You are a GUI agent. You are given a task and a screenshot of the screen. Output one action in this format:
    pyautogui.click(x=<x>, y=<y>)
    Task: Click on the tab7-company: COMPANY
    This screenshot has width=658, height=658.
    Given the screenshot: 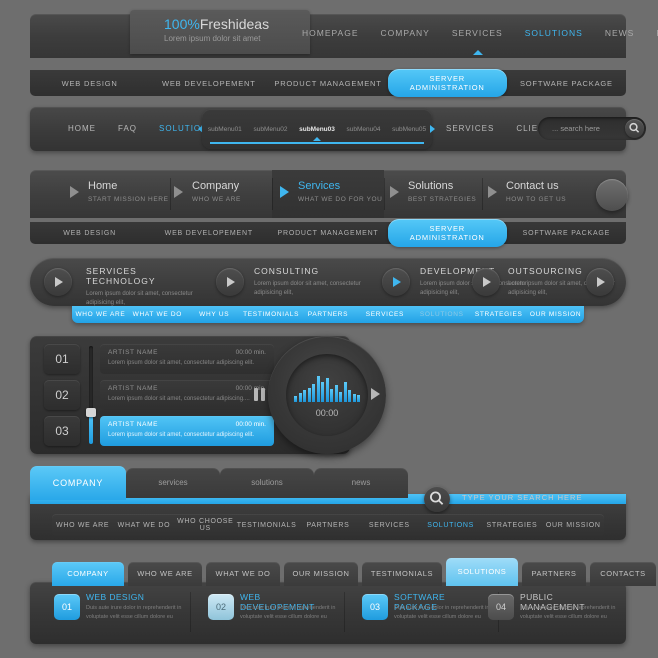 What is the action you would take?
    pyautogui.click(x=88, y=574)
    